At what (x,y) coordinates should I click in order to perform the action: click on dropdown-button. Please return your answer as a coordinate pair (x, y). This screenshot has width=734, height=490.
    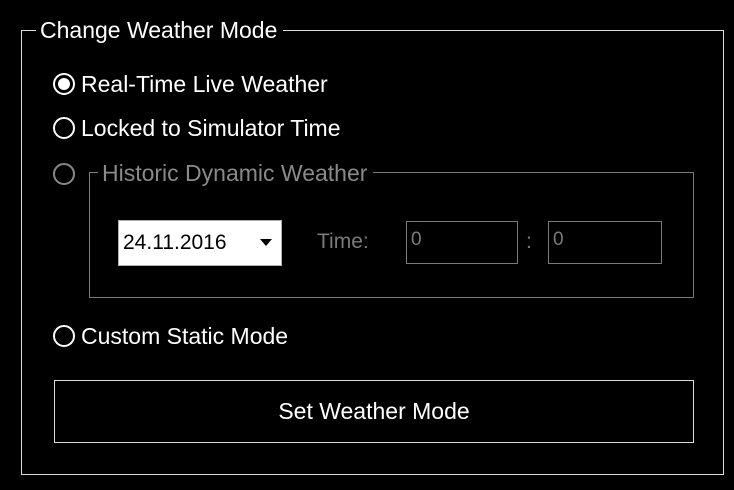
    Looking at the image, I should click on (266, 243).